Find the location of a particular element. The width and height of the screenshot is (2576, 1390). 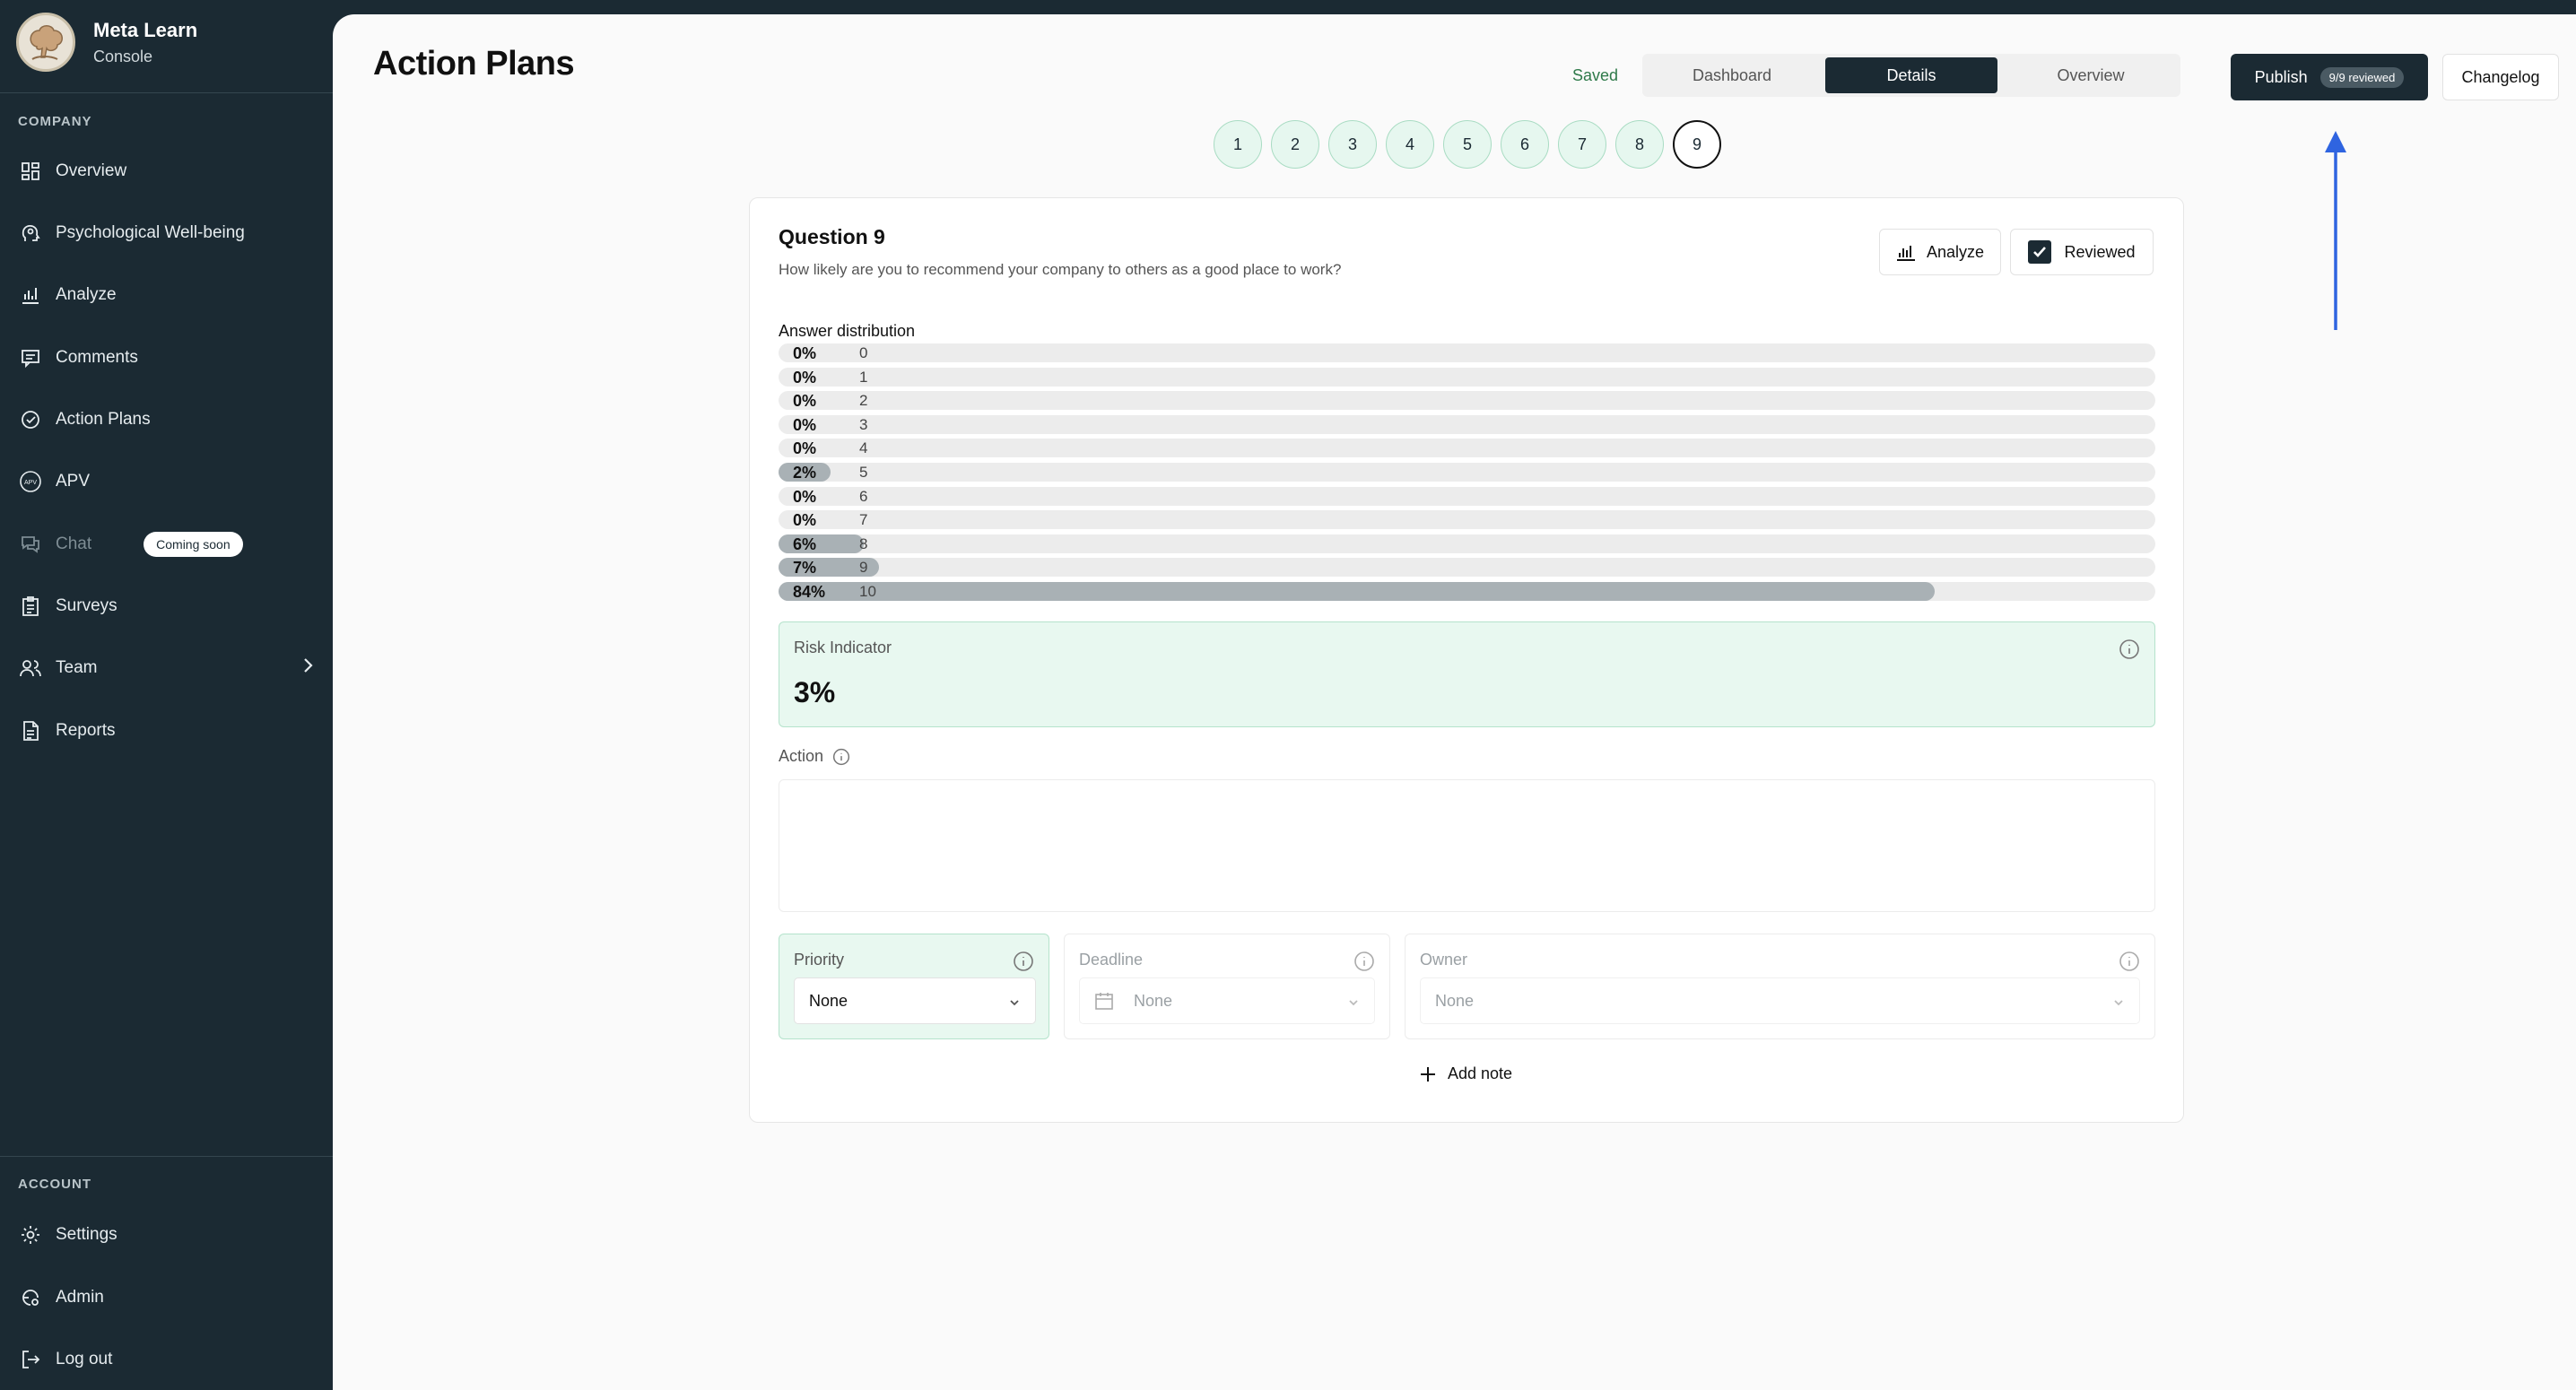

step-9: 9 is located at coordinates (1697, 144).